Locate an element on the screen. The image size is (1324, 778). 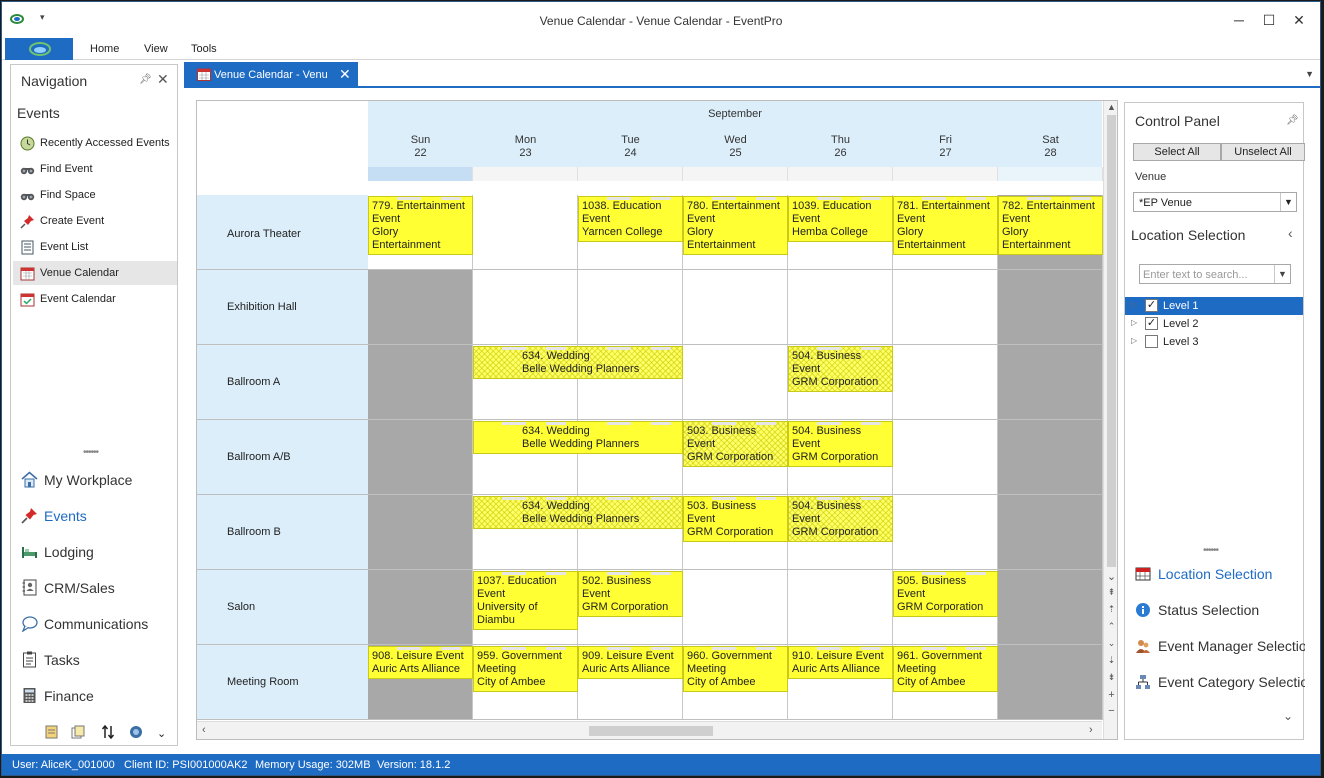
room-row-header: Ballroom B is located at coordinates (282, 532).